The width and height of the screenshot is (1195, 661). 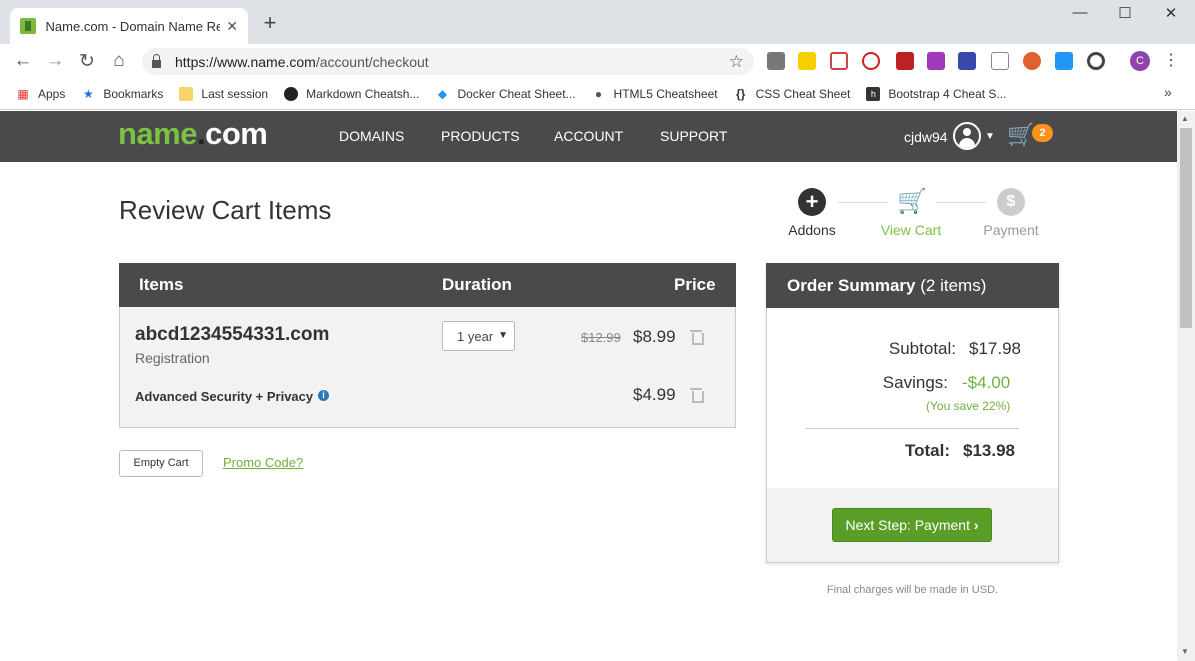 What do you see at coordinates (926, 137) in the screenshot?
I see `username: cjdw94` at bounding box center [926, 137].